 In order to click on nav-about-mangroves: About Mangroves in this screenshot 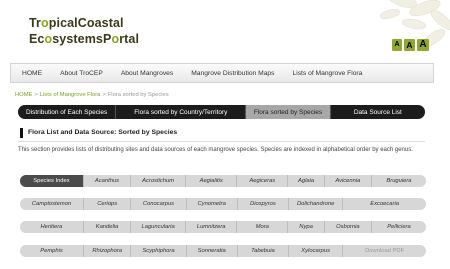, I will do `click(147, 73)`.